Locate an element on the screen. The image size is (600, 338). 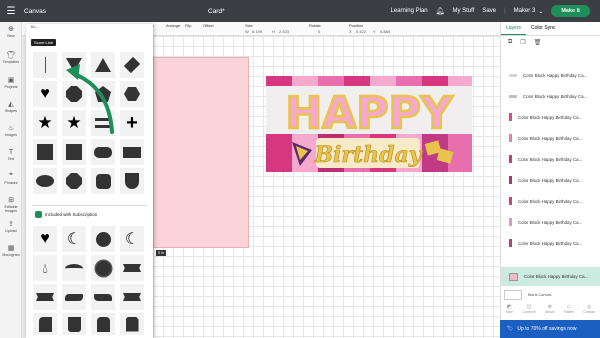
nav-label: Images is located at coordinates (11, 135).